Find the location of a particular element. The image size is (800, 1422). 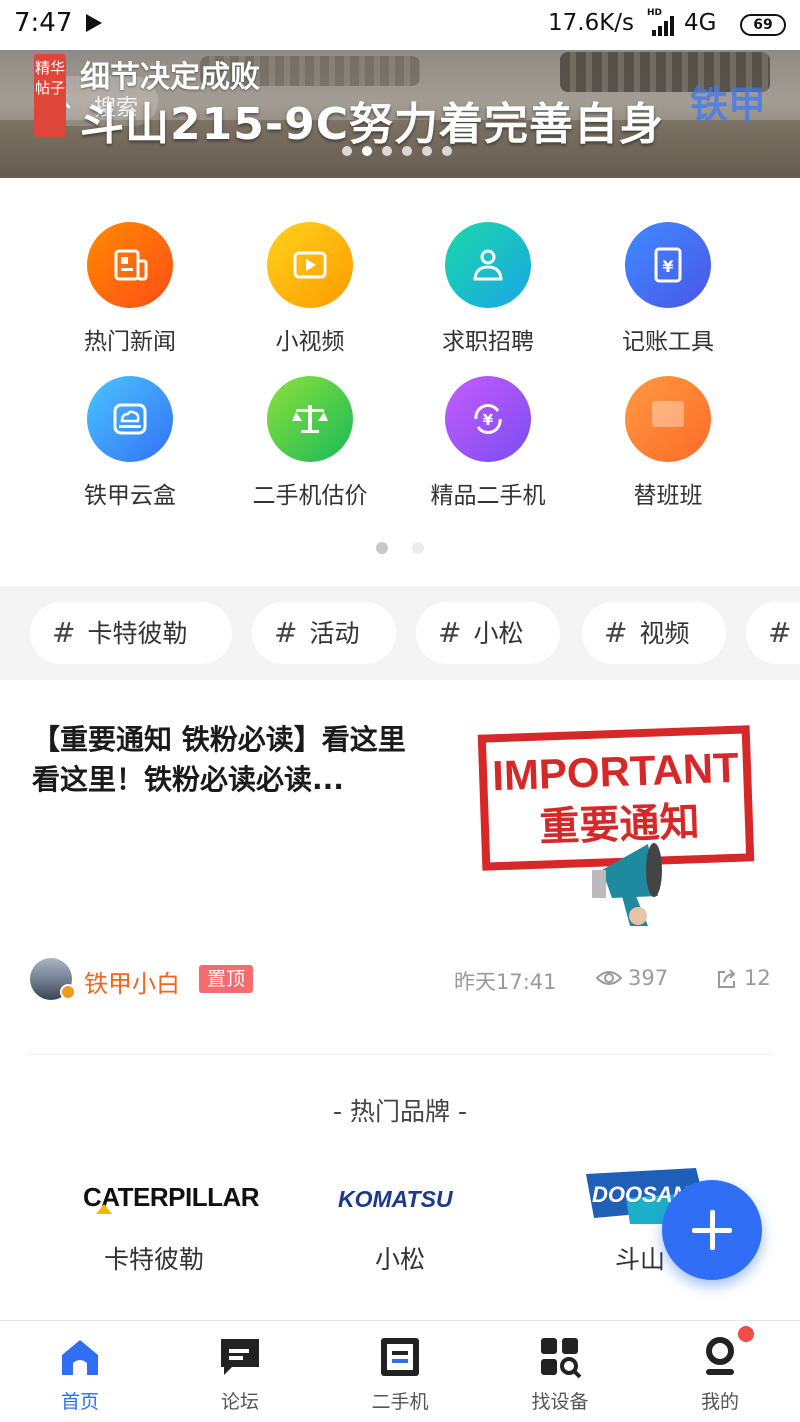

signal-icon is located at coordinates (663, 26).